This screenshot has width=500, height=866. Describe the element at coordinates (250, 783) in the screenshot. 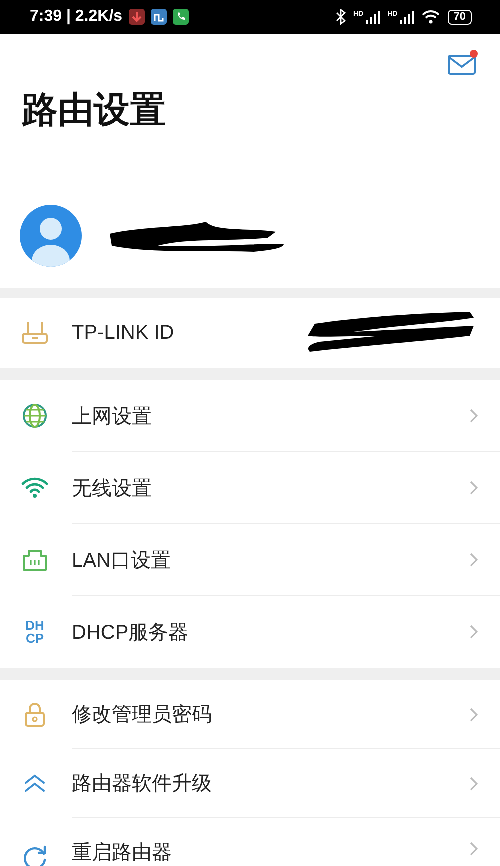

I see `settings-item: 路由器软件升级` at that location.